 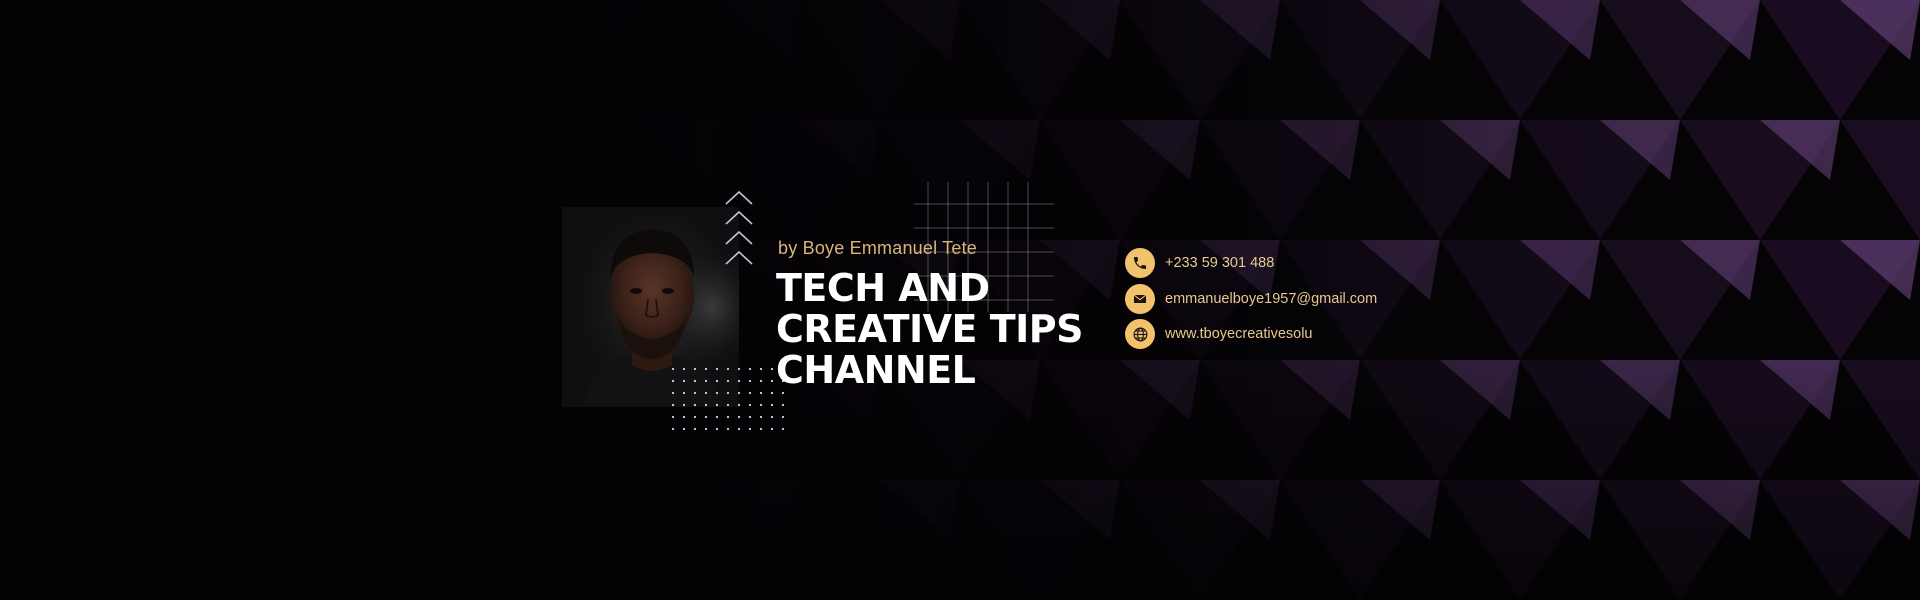 I want to click on channel-title-line: CREATIVE TIPS, so click(x=930, y=329).